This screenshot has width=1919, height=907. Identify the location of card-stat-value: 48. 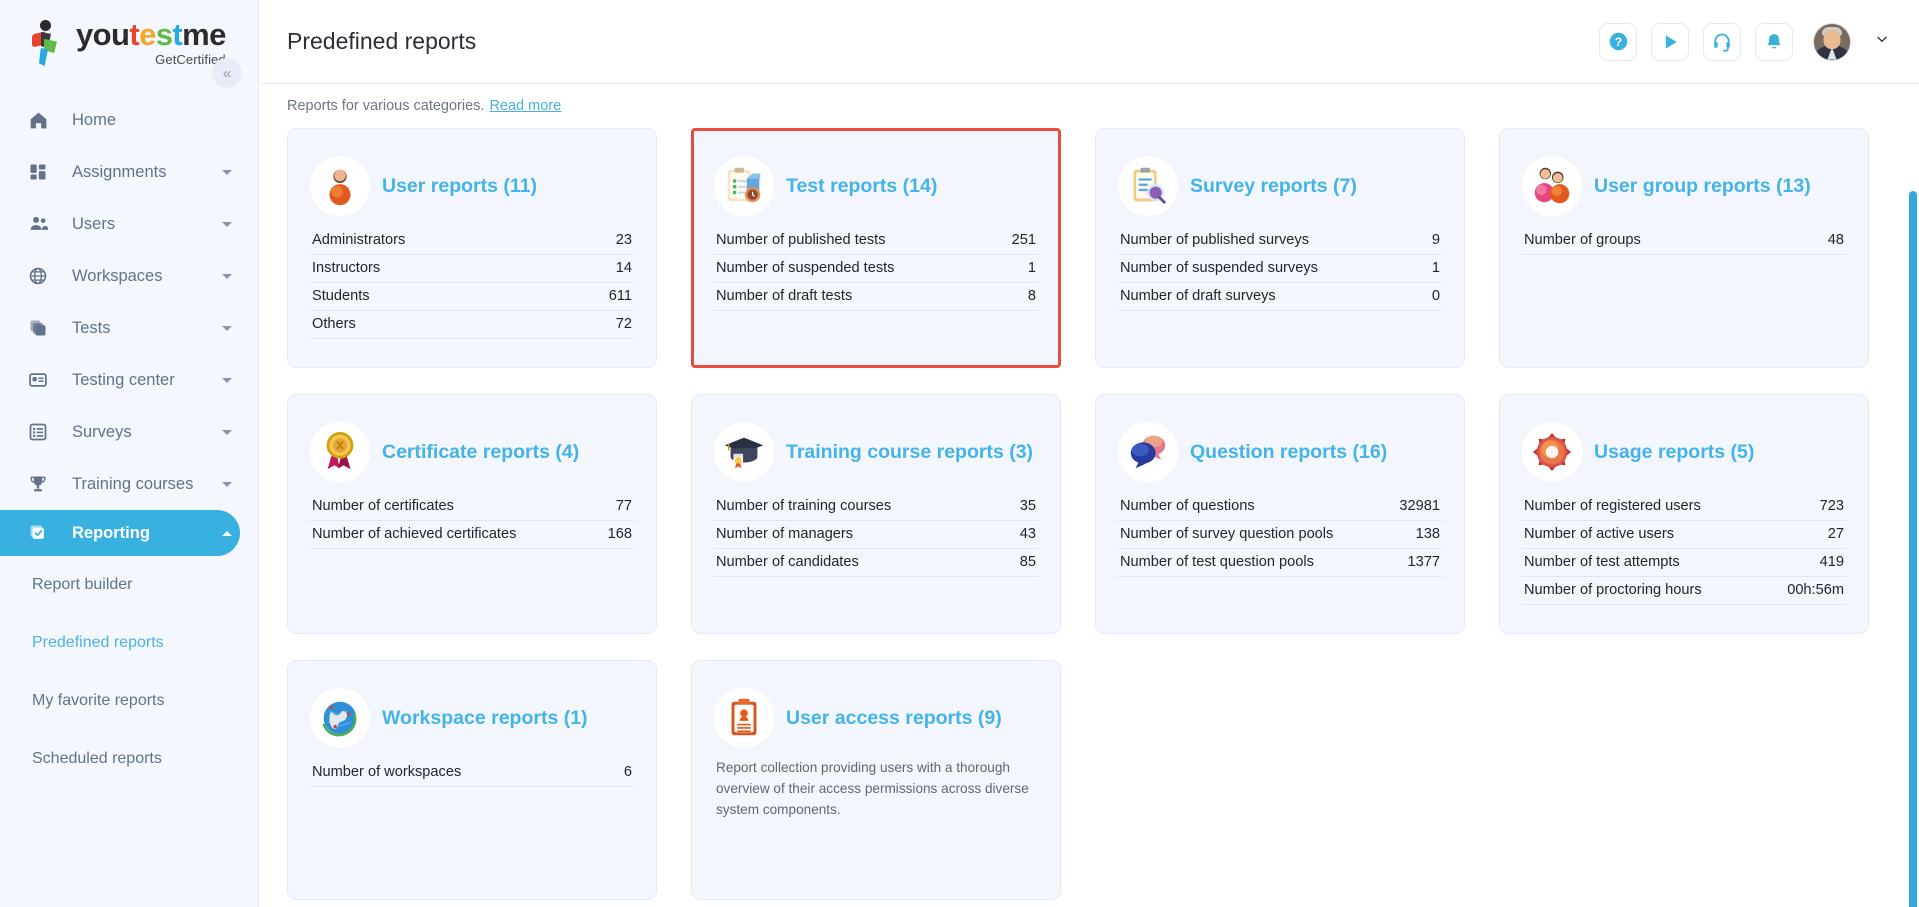
(1835, 240).